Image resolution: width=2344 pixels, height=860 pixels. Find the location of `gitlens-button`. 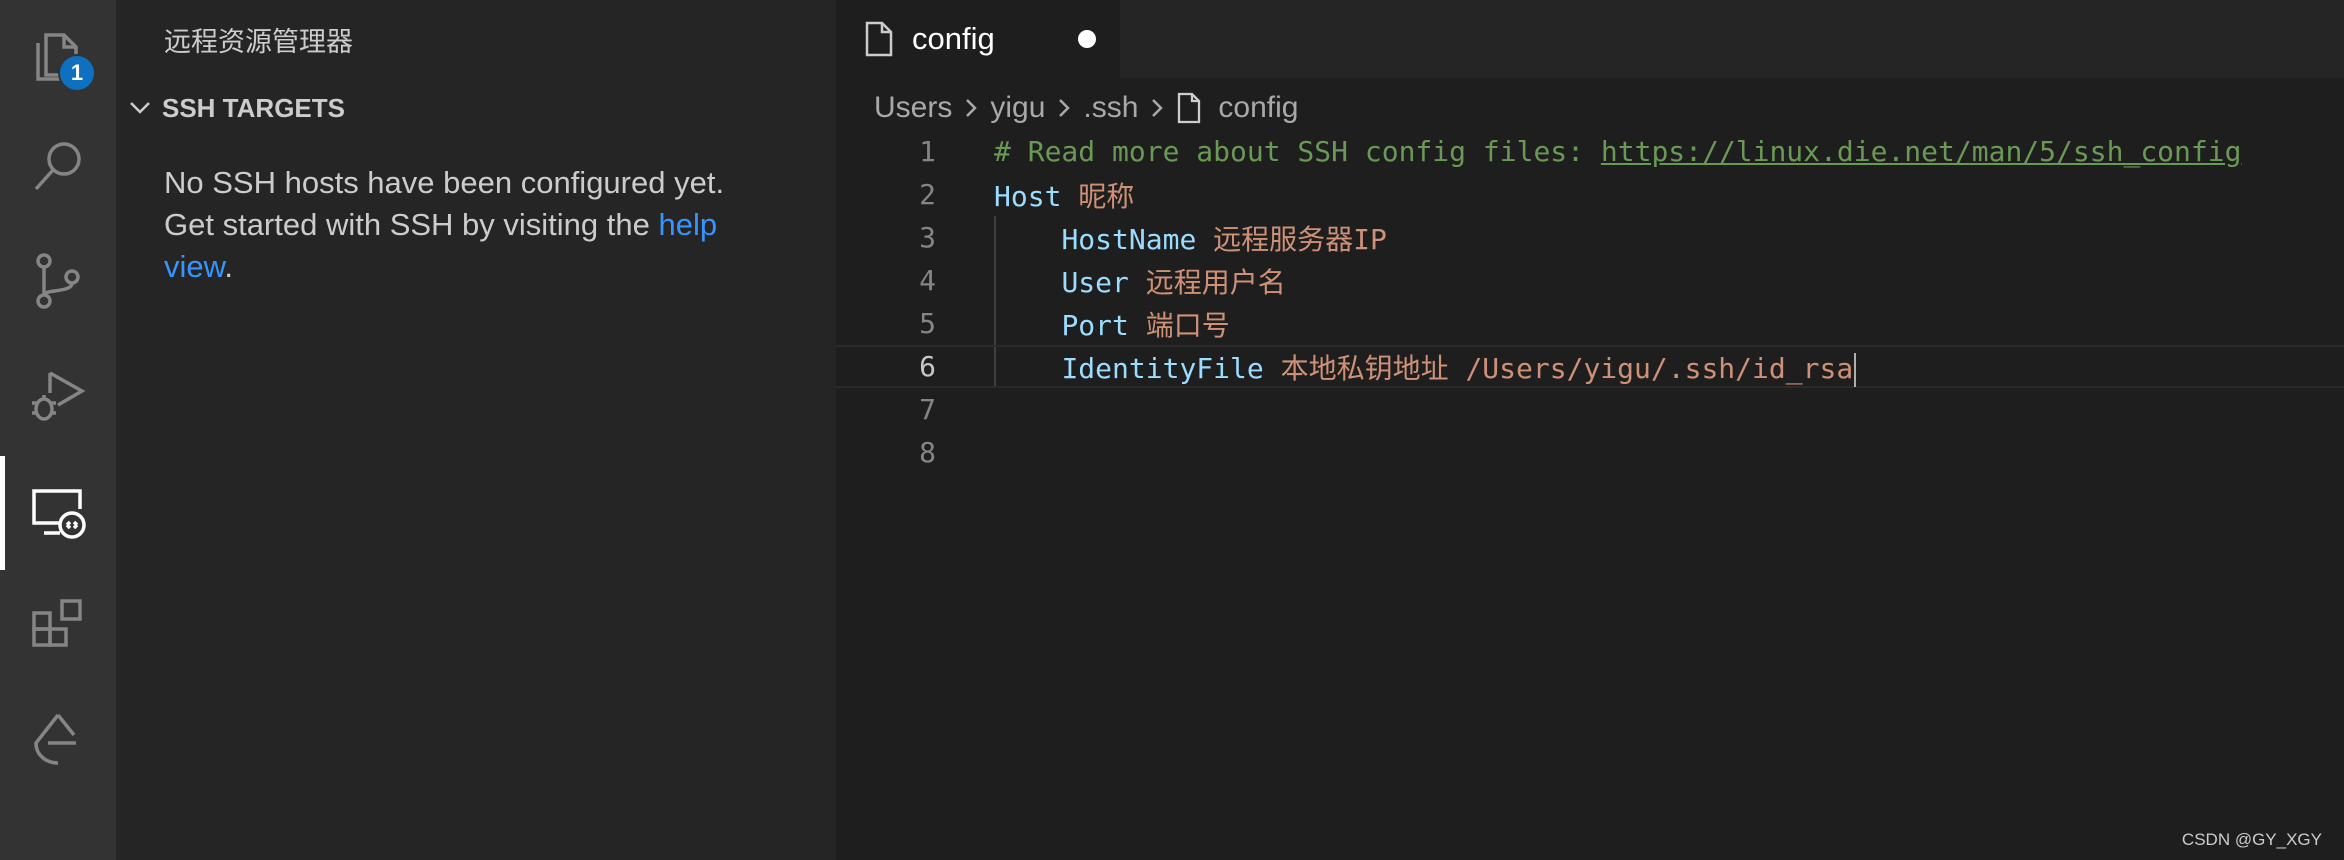

gitlens-button is located at coordinates (58, 739).